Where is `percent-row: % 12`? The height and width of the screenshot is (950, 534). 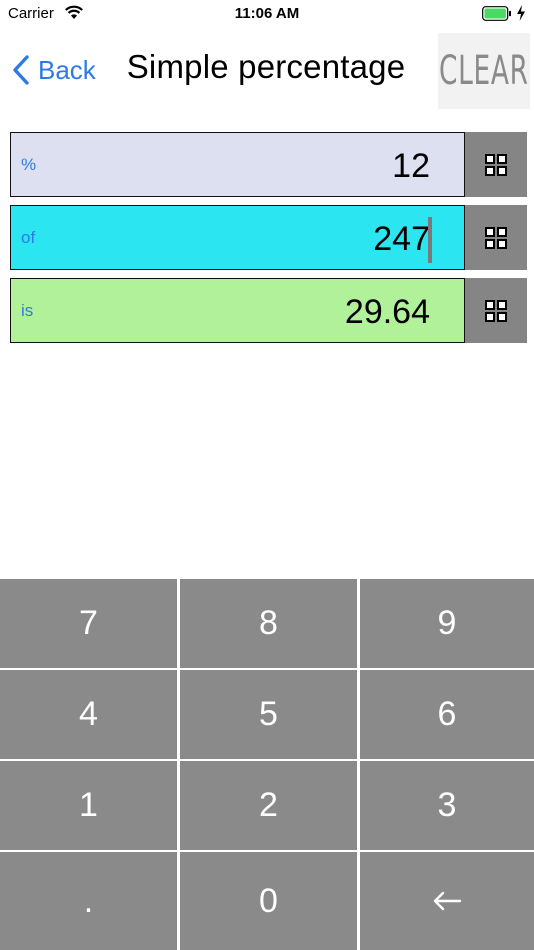 percent-row: % 12 is located at coordinates (268, 164).